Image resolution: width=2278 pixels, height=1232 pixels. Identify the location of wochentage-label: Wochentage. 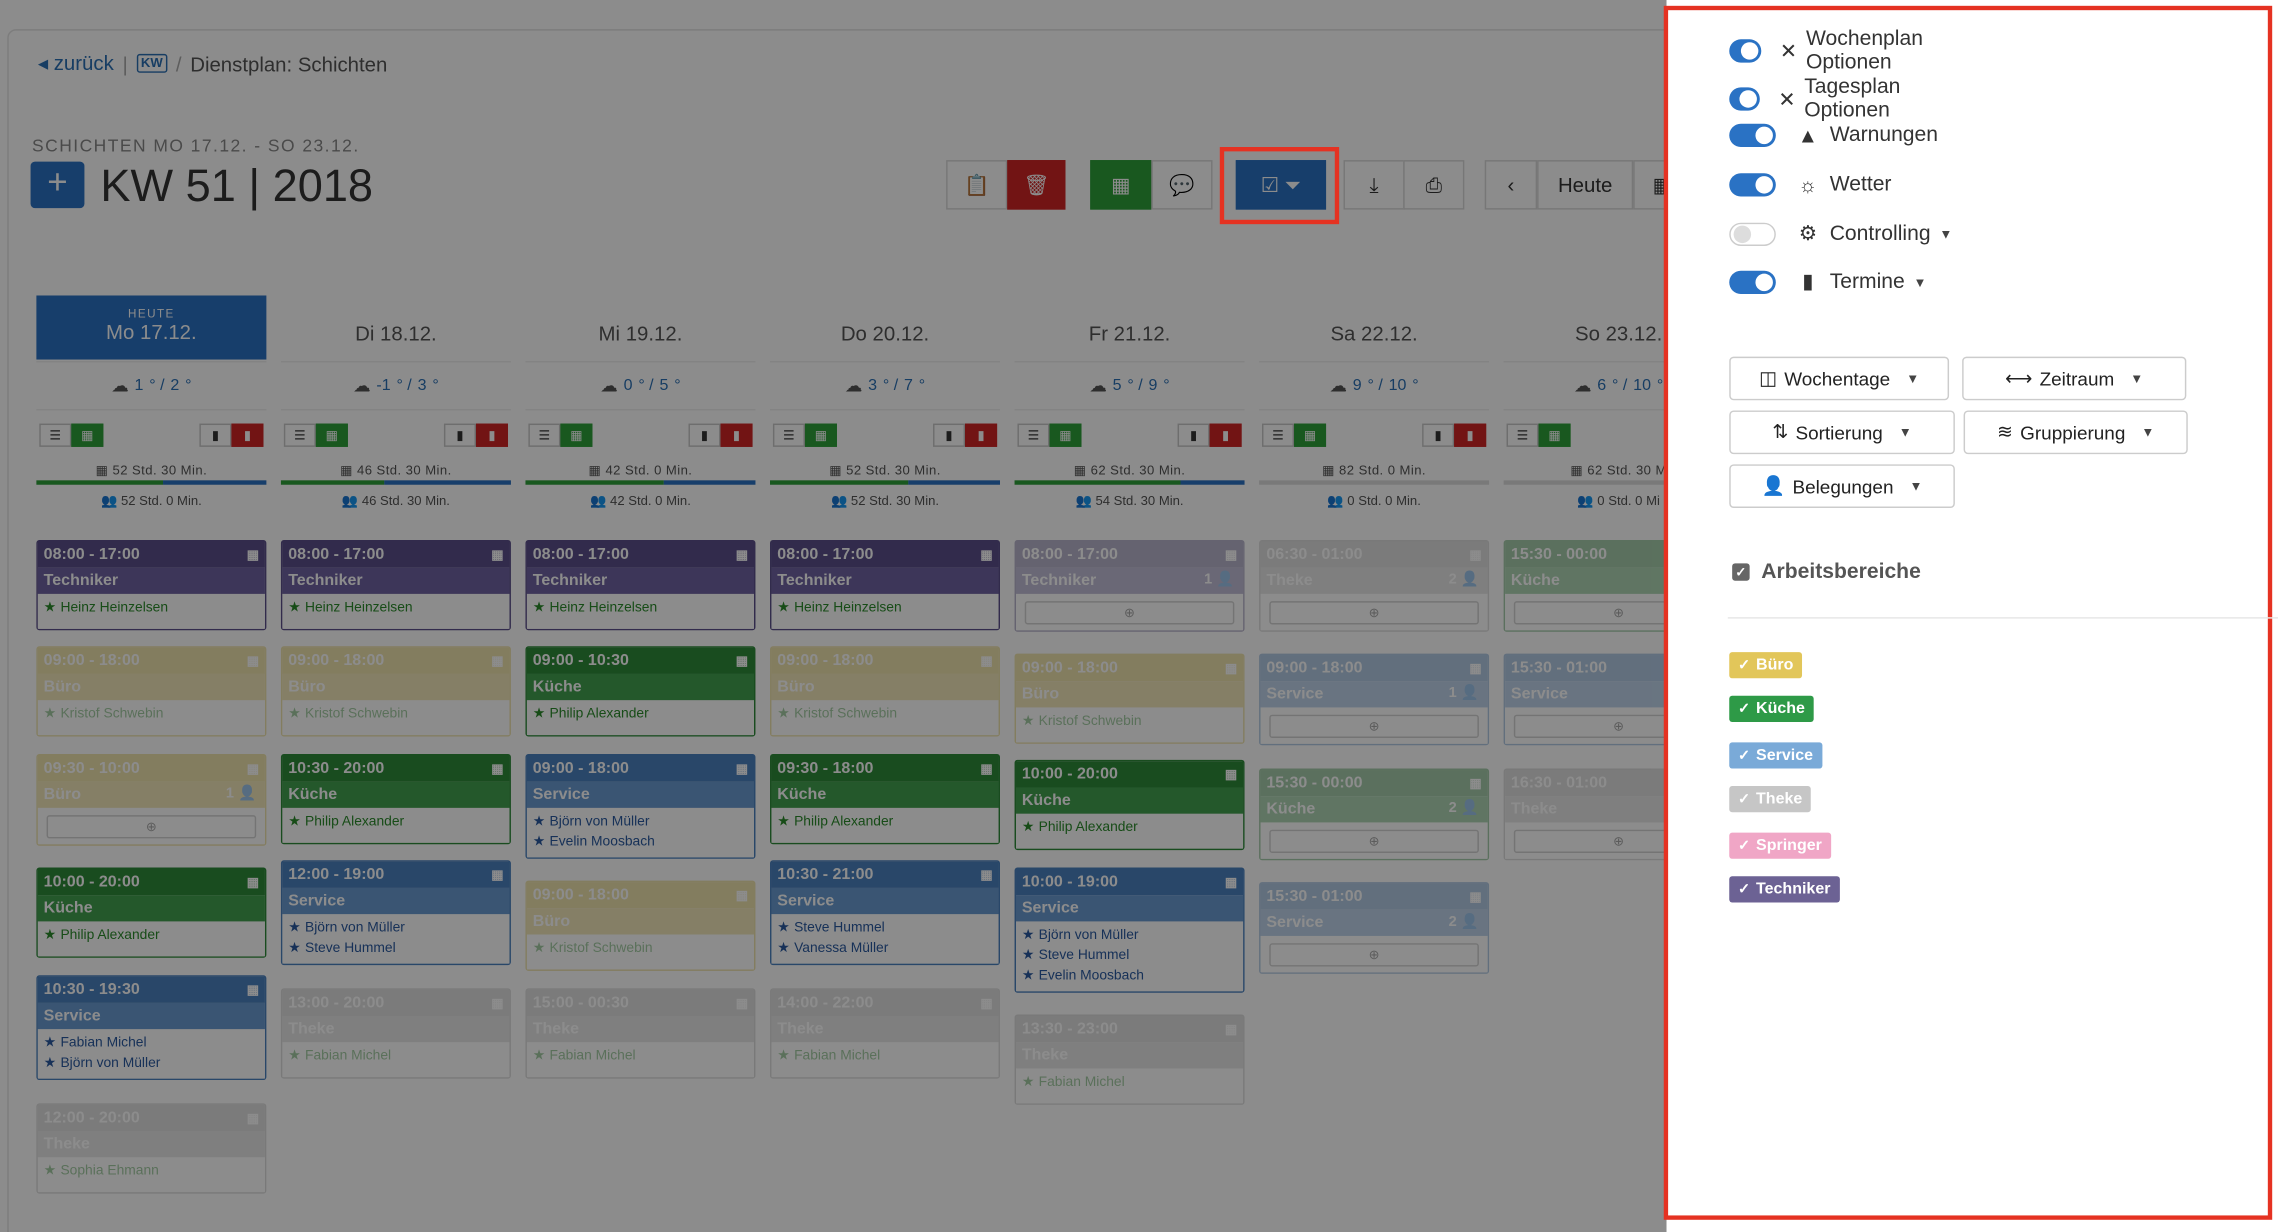
(1837, 378).